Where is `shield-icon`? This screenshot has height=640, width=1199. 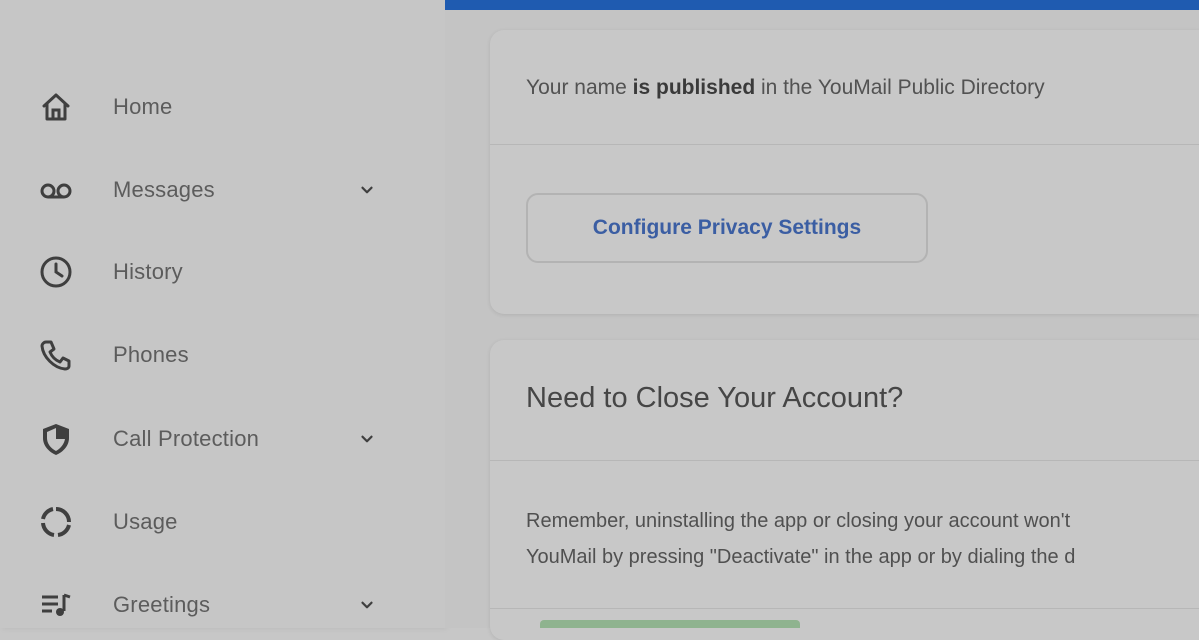
shield-icon is located at coordinates (56, 439).